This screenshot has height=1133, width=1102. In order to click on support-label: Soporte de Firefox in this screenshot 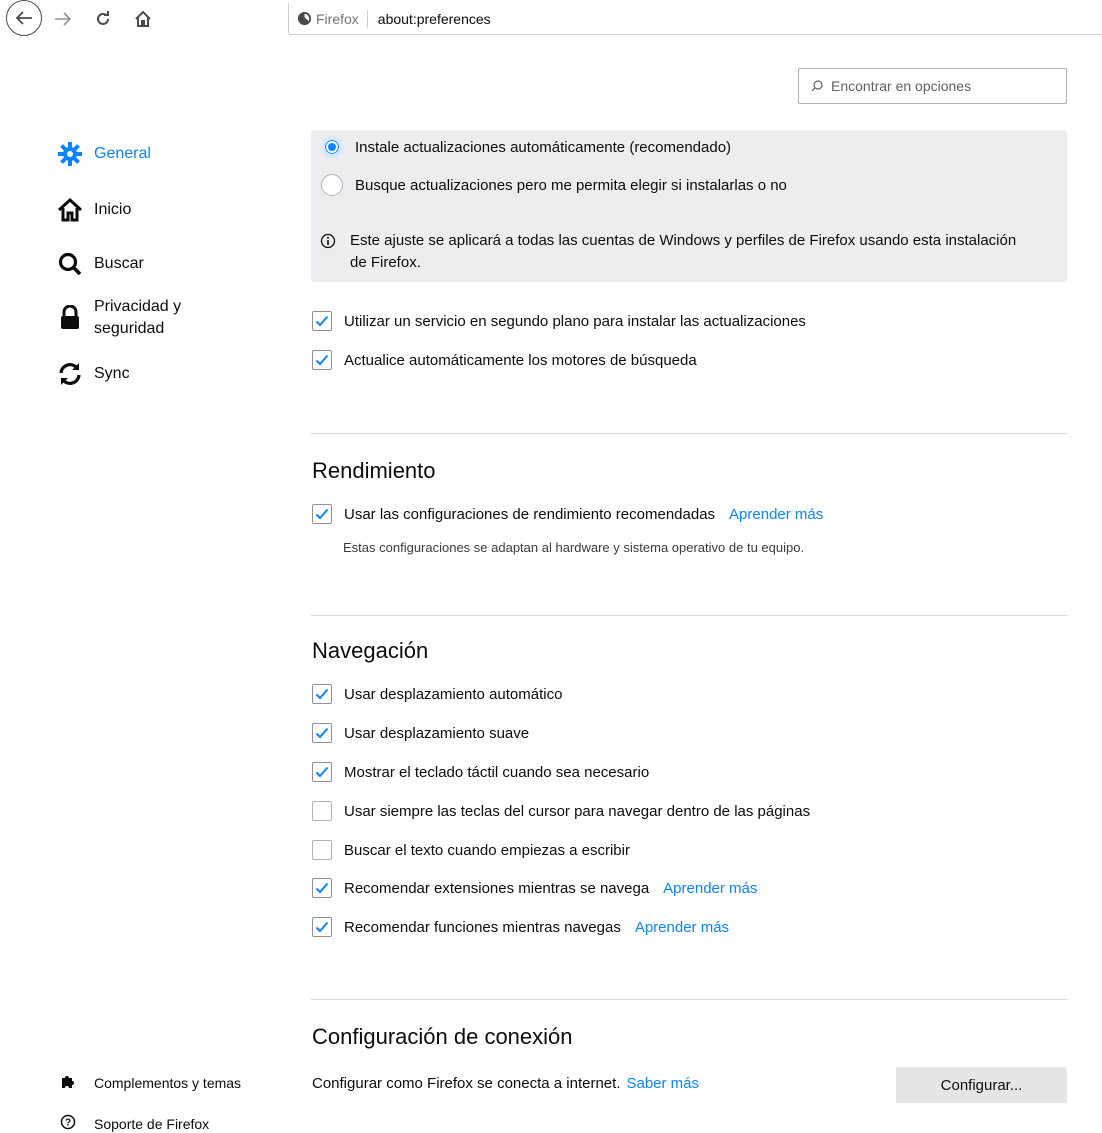, I will do `click(152, 1123)`.